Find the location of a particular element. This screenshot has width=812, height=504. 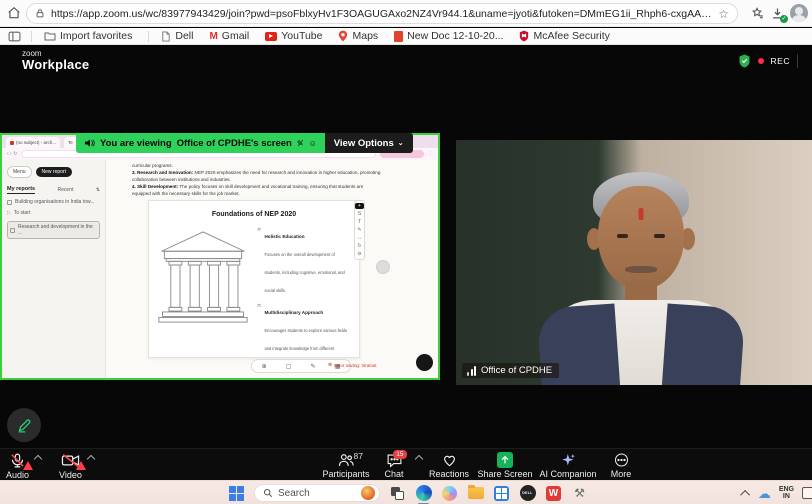

reactions-button: Reactions is located at coordinates (449, 464).